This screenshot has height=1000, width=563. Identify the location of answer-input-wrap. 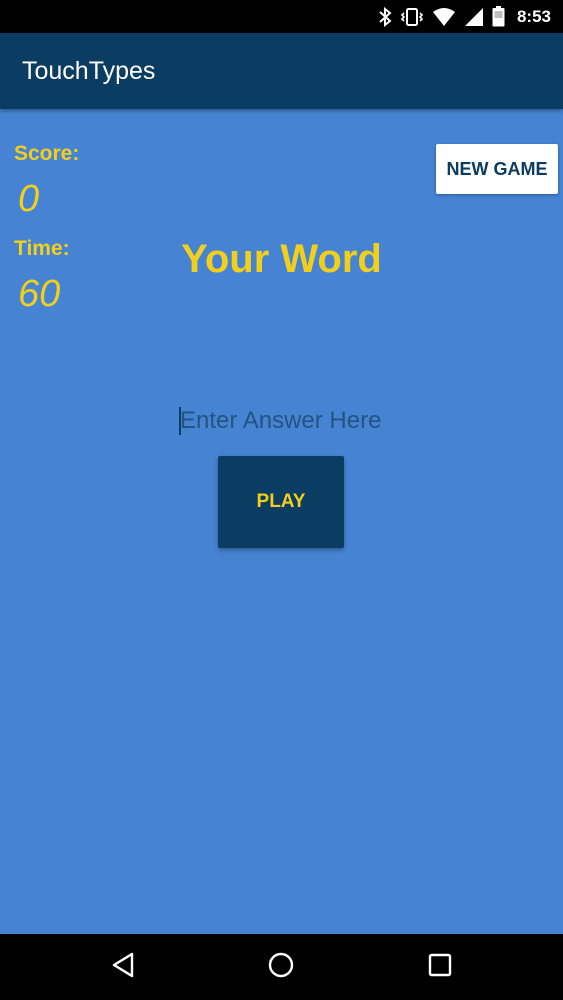
(289, 421).